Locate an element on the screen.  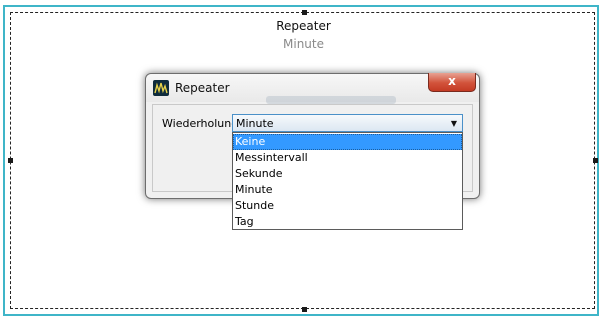
component-value: Minute is located at coordinates (303, 44).